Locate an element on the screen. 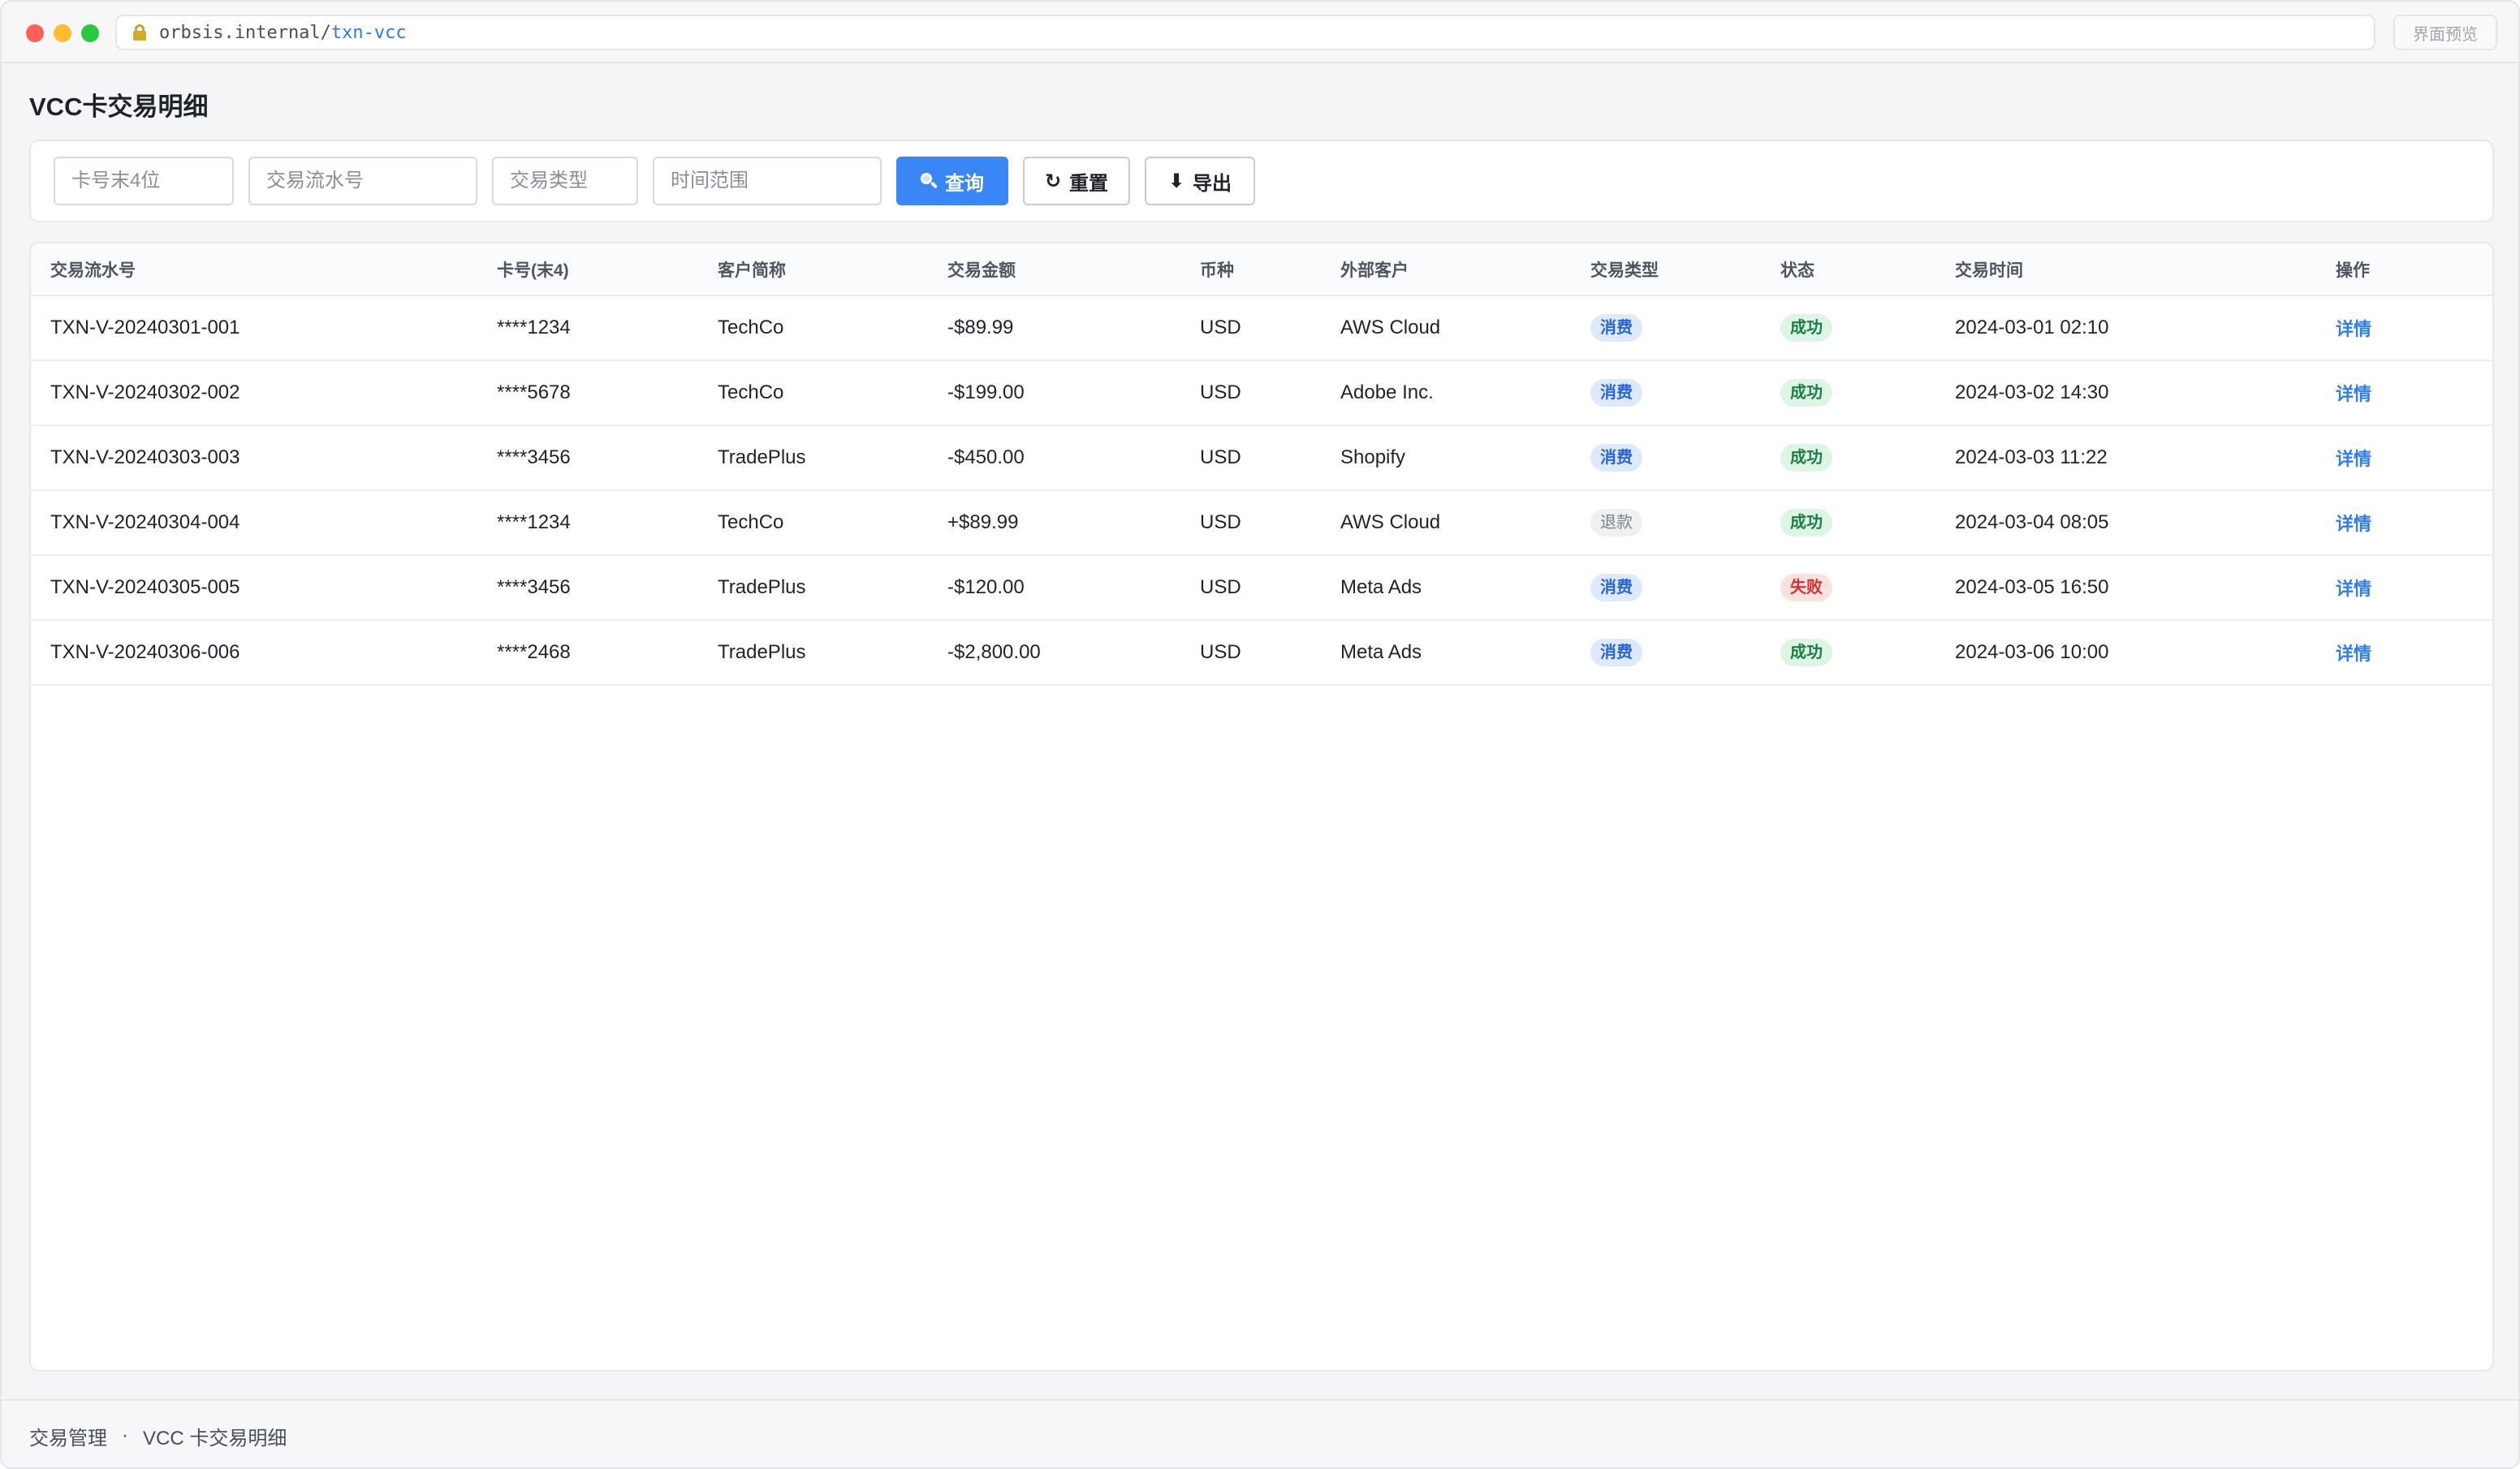 The height and width of the screenshot is (1469, 2520). breadcrumb-current: VCC 卡交易明细 is located at coordinates (215, 1438).